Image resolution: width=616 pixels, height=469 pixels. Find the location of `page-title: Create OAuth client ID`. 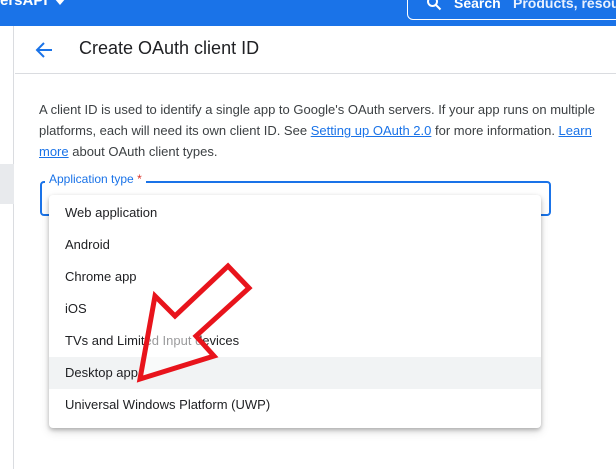

page-title: Create OAuth client ID is located at coordinates (169, 48).